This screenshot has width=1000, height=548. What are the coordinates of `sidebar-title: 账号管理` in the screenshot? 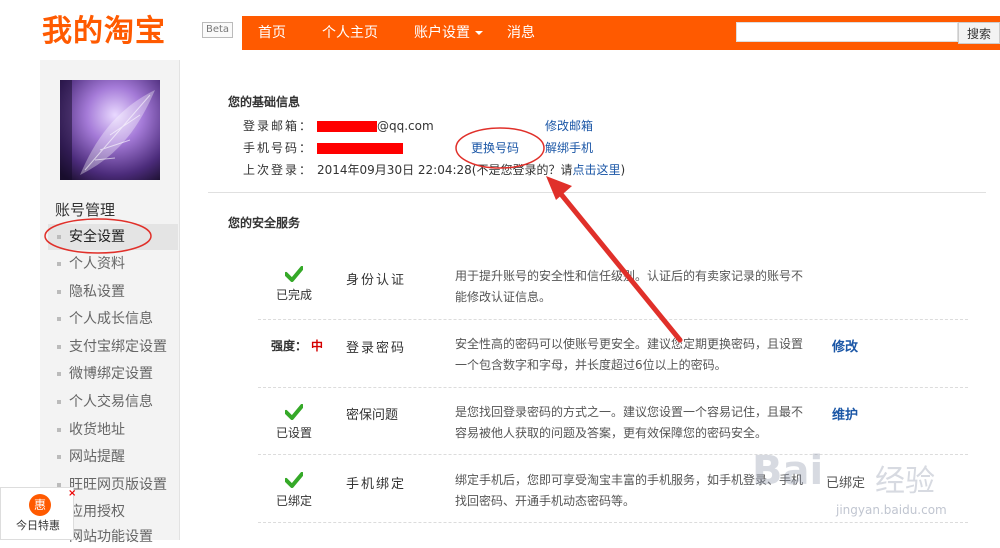 It's located at (85, 210).